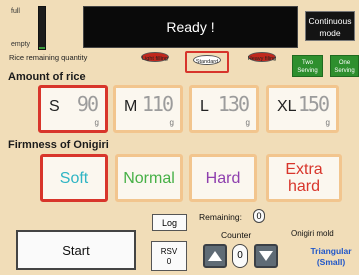  Describe the element at coordinates (330, 33) in the screenshot. I see `continuous-mode-label-line2: mode` at that location.